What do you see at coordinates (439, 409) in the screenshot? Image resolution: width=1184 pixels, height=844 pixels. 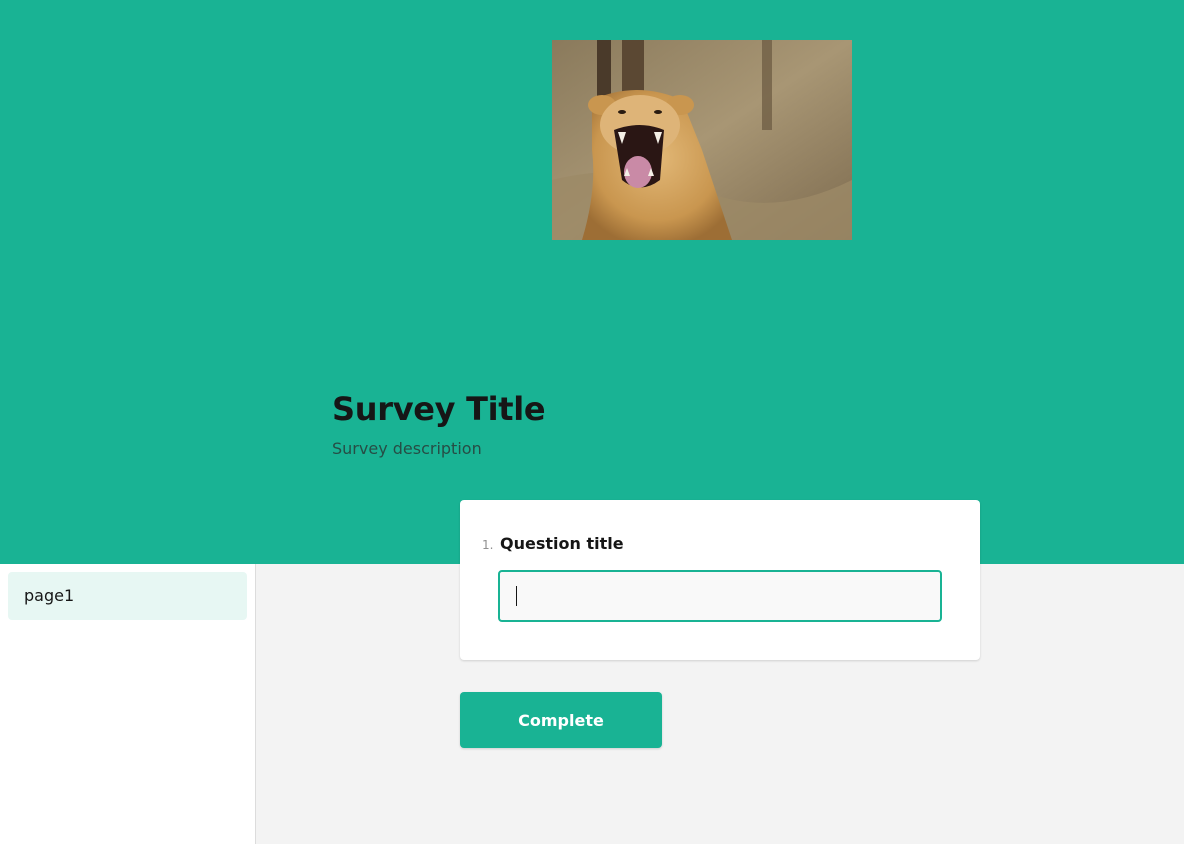 I see `survey-title: Survey Title` at bounding box center [439, 409].